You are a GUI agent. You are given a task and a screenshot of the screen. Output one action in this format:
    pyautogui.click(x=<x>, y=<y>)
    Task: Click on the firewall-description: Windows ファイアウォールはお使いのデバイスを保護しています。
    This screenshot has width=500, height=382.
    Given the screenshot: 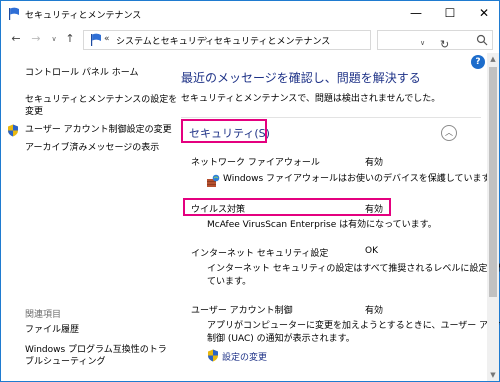 What is the action you would take?
    pyautogui.click(x=361, y=179)
    